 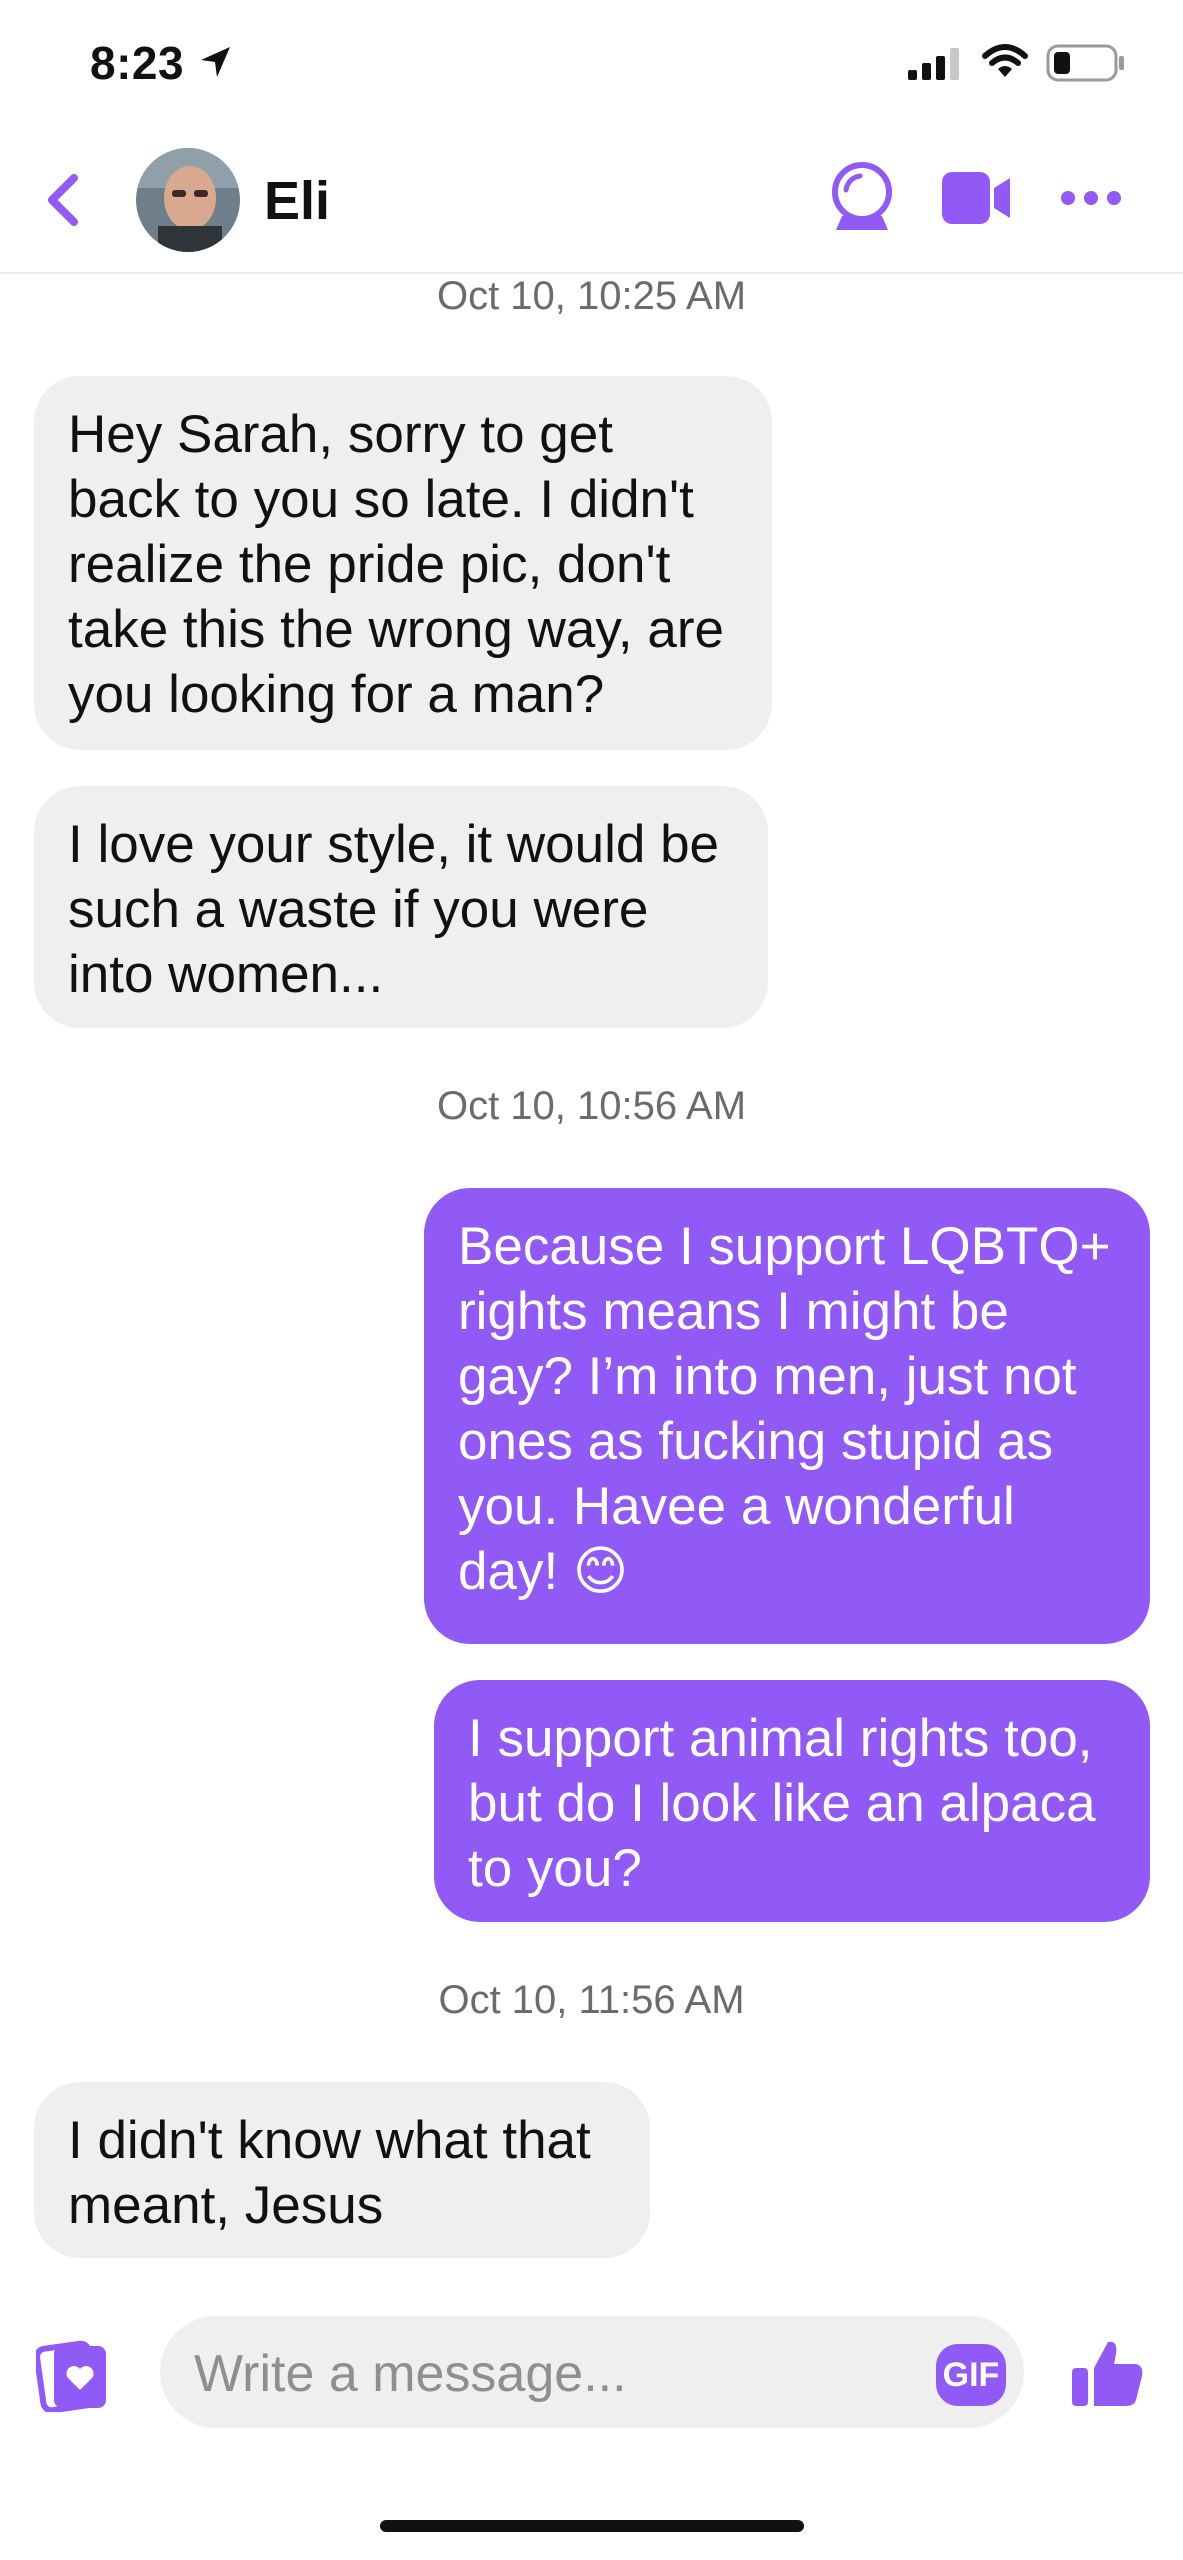 I want to click on video-call-icon, so click(x=976, y=200).